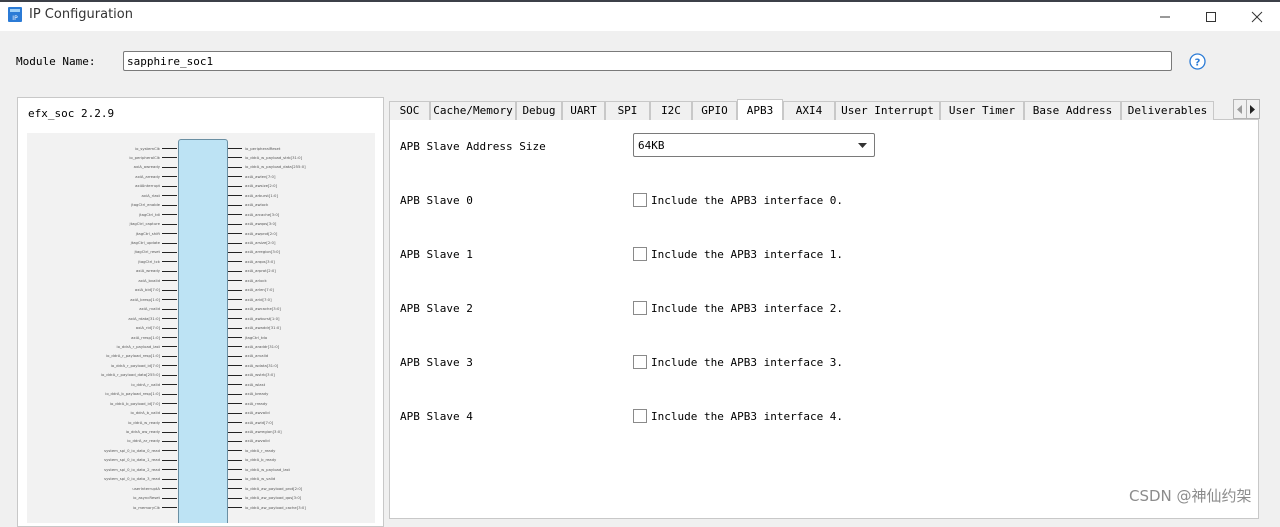  Describe the element at coordinates (640, 200) in the screenshot. I see `apb-slave-0-checkbox` at that location.